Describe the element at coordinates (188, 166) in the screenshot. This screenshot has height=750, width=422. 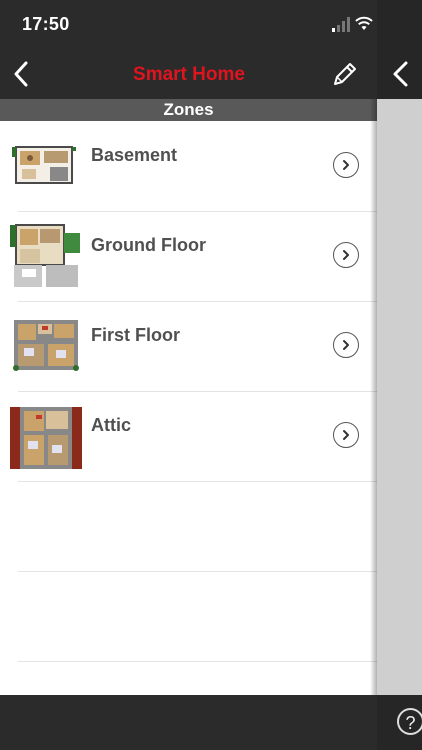
I see `zone-item-basement: Basement` at that location.